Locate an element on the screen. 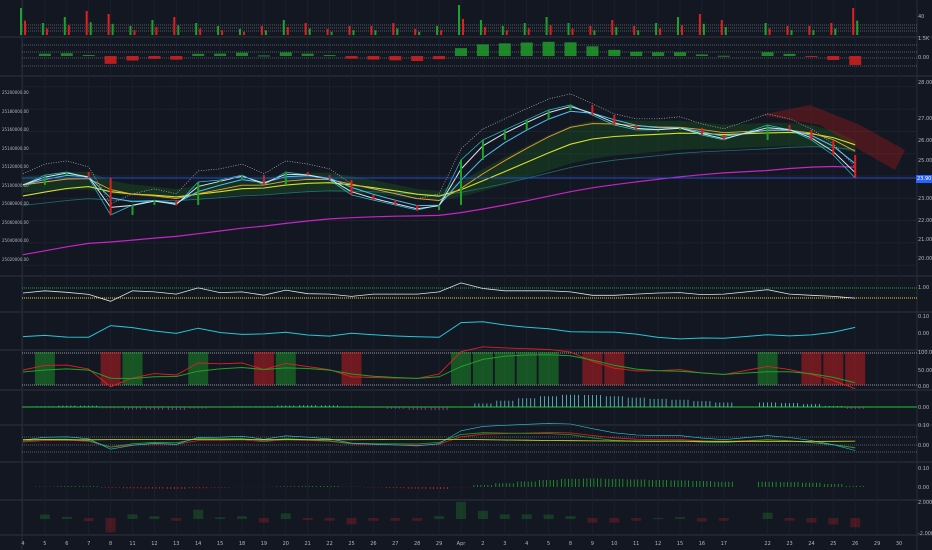  date-axis-label: 27 is located at coordinates (395, 544).